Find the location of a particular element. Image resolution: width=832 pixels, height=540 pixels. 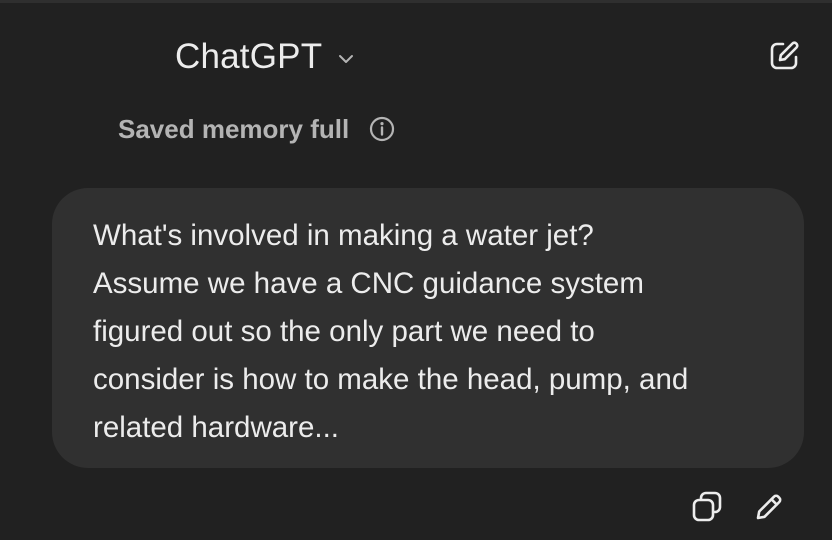

memory-status: Saved memory full is located at coordinates (257, 129).